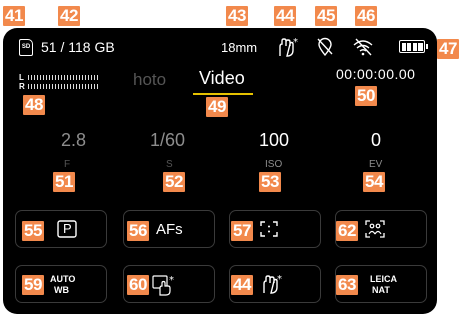  What do you see at coordinates (138, 285) in the screenshot?
I see `callout-60: 60` at bounding box center [138, 285].